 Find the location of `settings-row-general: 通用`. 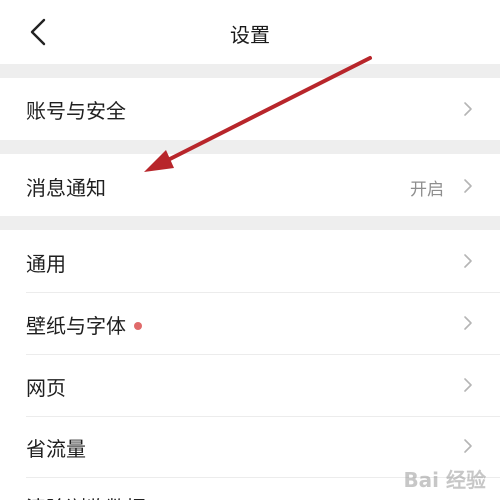

settings-row-general: 通用 is located at coordinates (250, 261).